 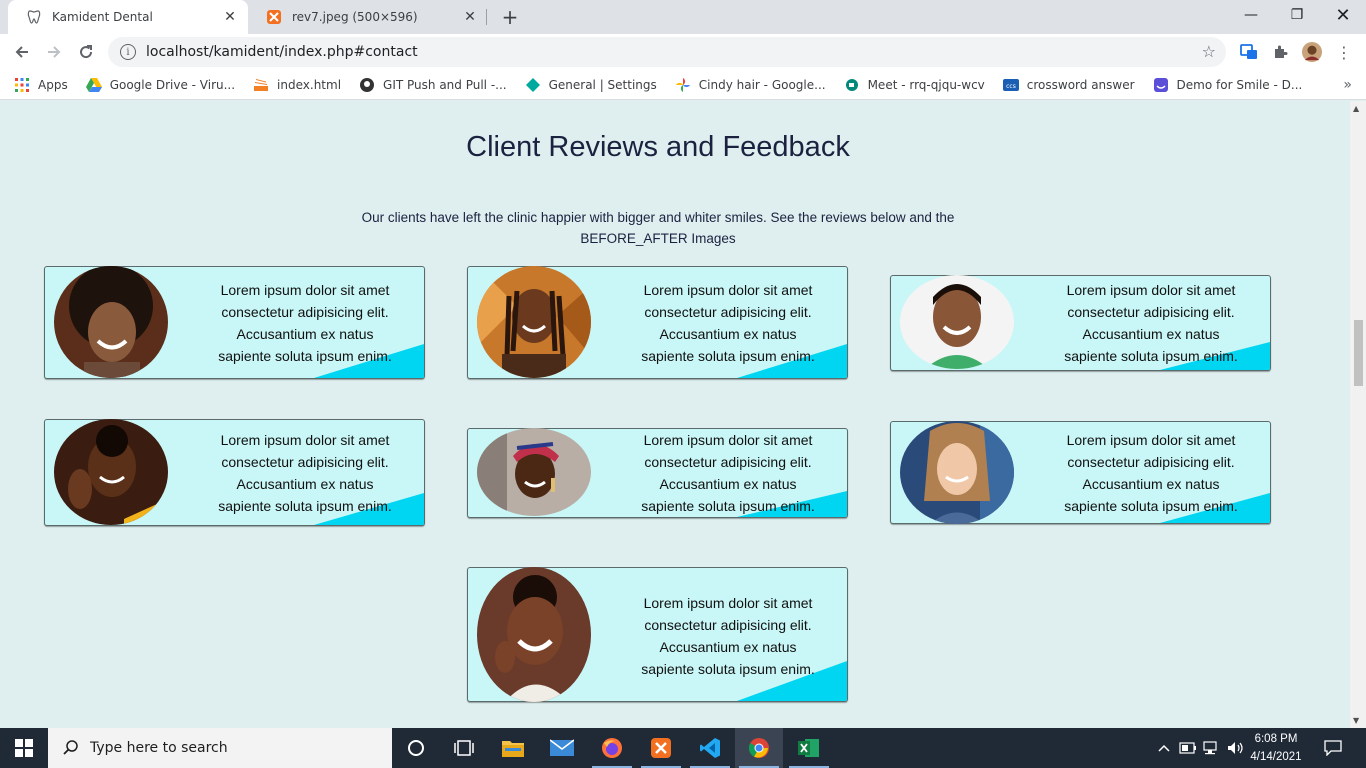 I want to click on tab-divider, so click(x=486, y=17).